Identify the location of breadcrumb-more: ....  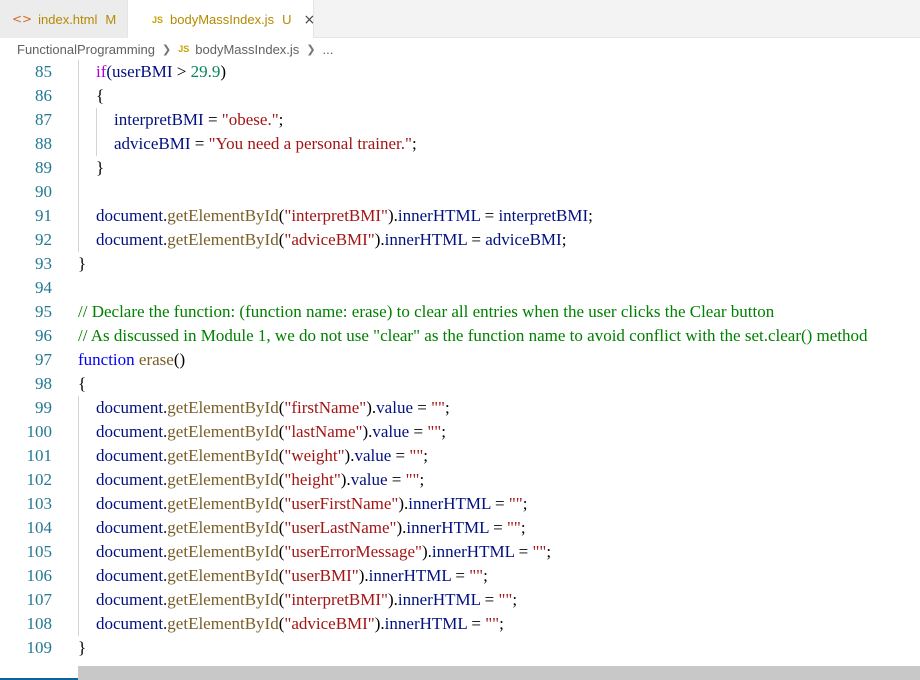
(328, 49).